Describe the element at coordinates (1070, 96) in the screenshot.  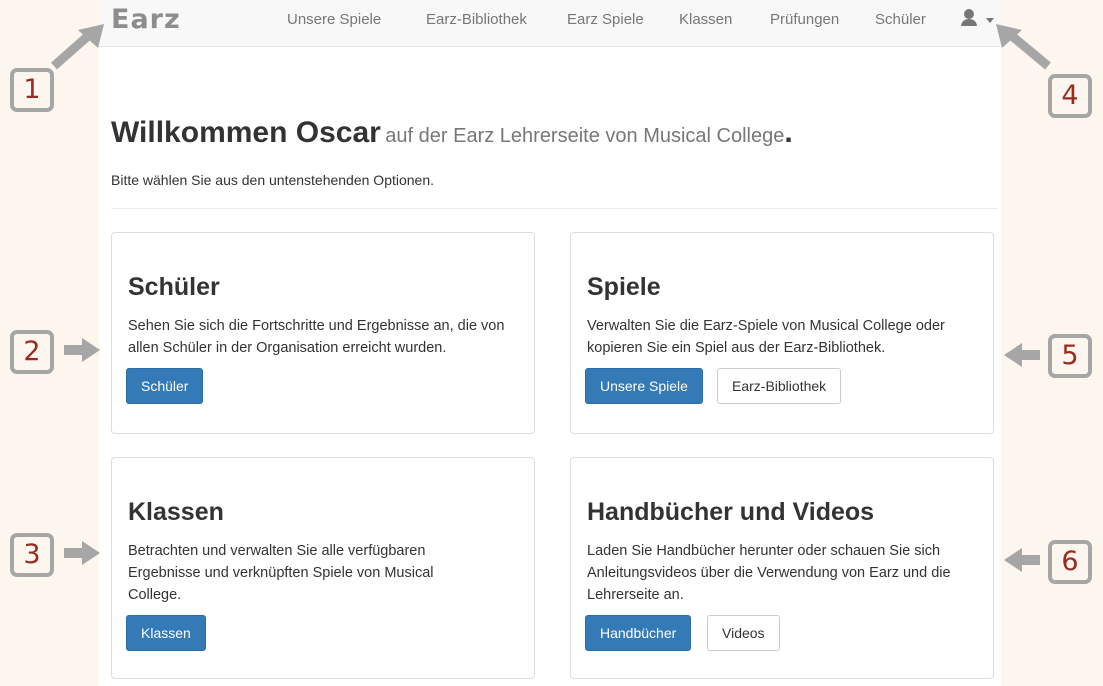
I see `callout-4: 4` at that location.